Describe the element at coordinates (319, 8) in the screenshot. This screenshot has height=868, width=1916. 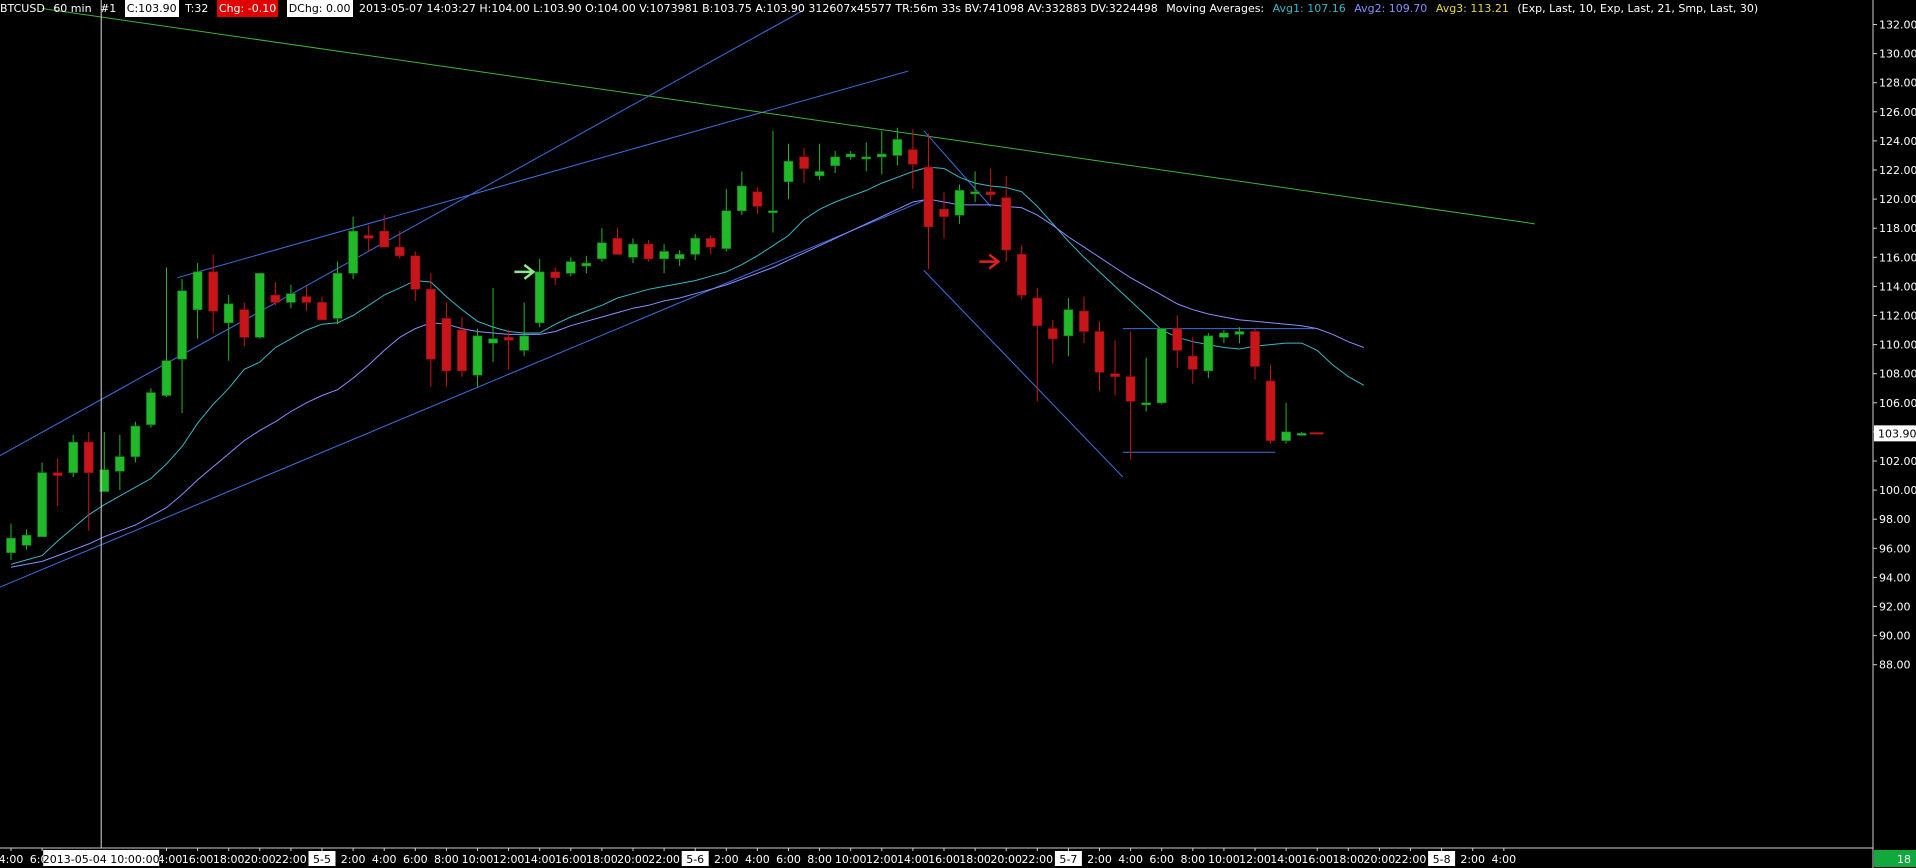
I see `daily-change-value: DChg: 0.00` at that location.